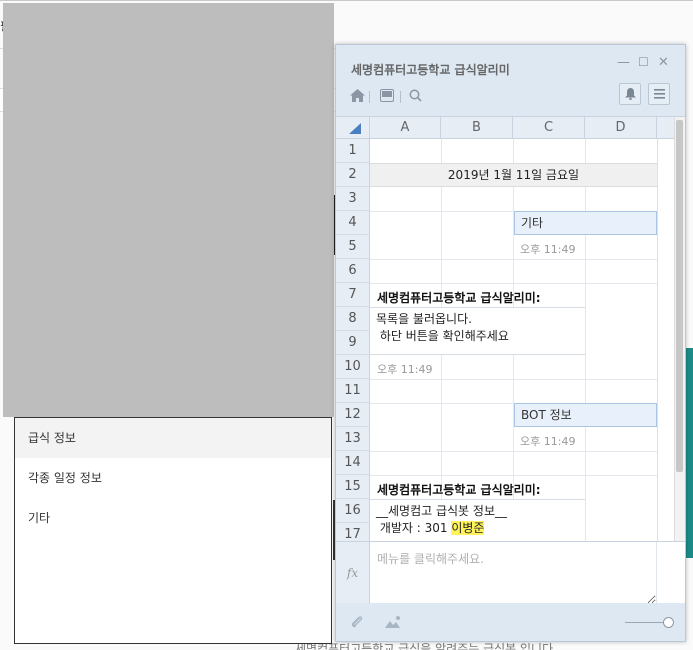  Describe the element at coordinates (510, 622) in the screenshot. I see `bottom-toolbar` at that location.